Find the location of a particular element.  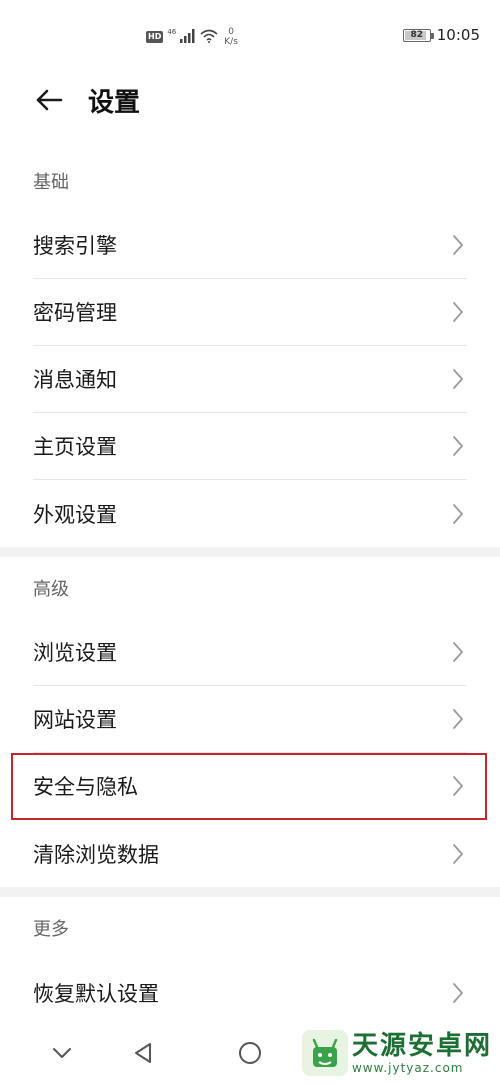

page-title: 设置 is located at coordinates (114, 102).